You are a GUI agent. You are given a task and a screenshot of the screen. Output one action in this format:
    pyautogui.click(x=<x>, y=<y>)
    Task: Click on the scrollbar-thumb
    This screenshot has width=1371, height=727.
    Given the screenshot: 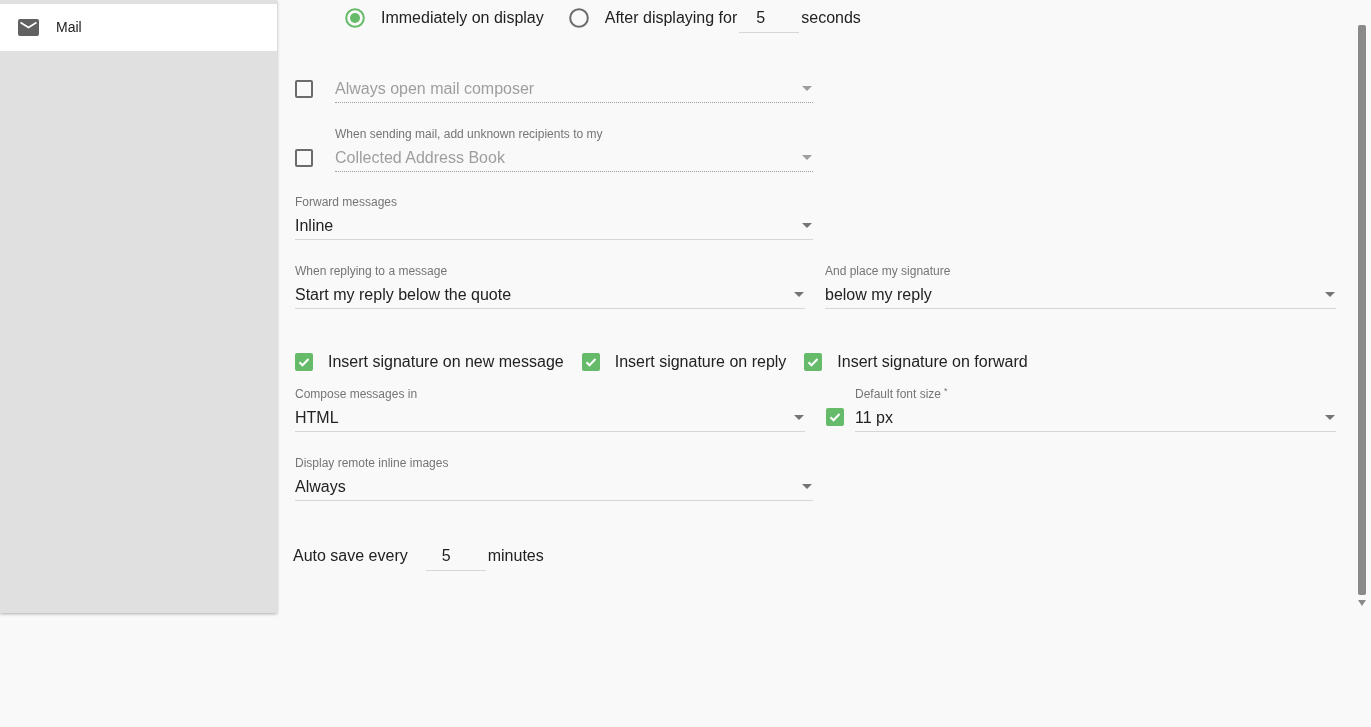 What is the action you would take?
    pyautogui.click(x=1362, y=310)
    